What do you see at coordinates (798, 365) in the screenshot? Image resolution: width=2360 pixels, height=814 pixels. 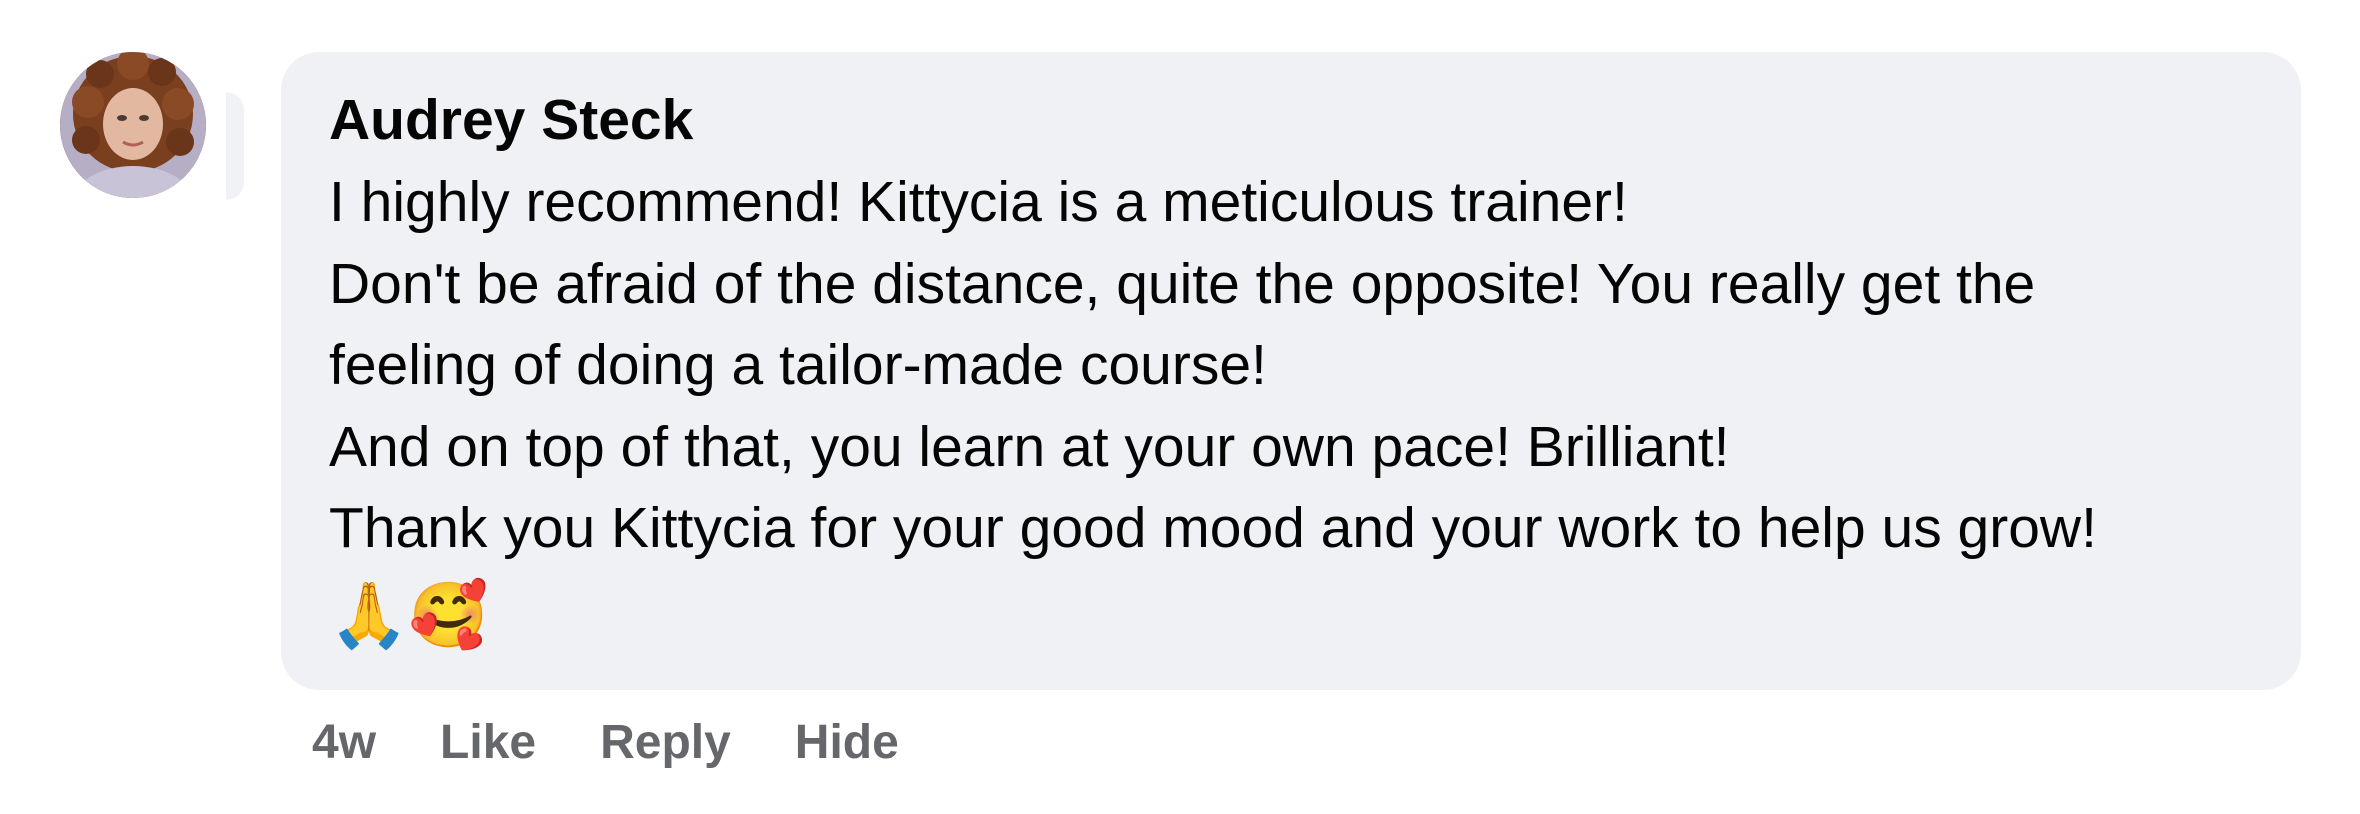 I see `comment-line: feeling of doing a tailor-made course!` at bounding box center [798, 365].